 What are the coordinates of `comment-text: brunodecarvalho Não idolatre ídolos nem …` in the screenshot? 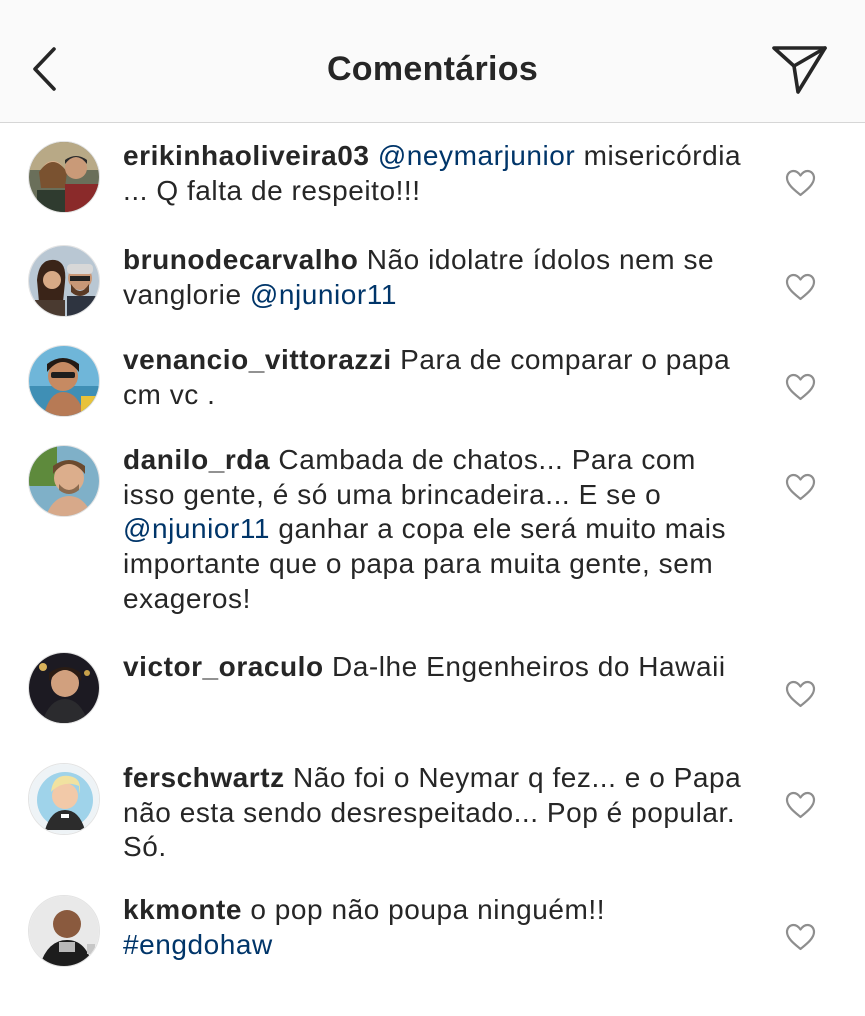 It's located at (419, 277).